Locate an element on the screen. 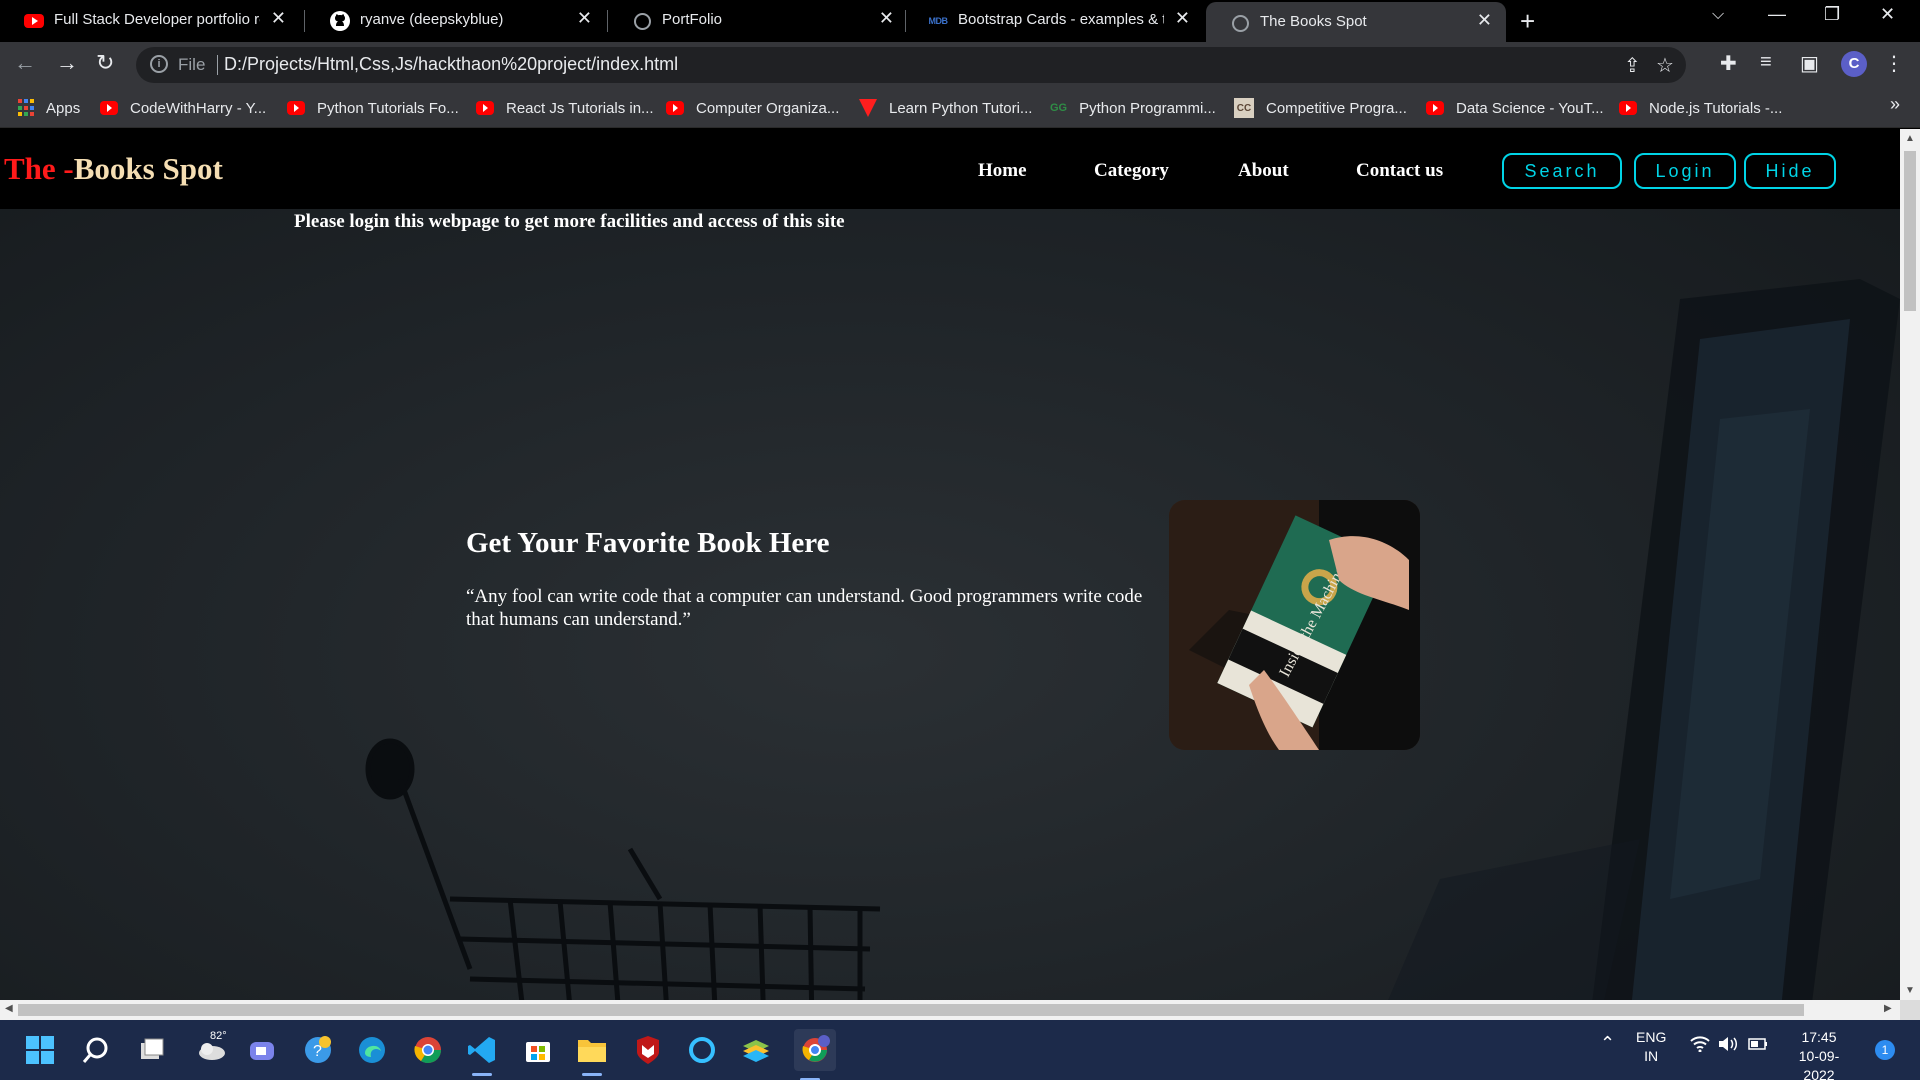  close-window-button: ✕ is located at coordinates (1887, 14).